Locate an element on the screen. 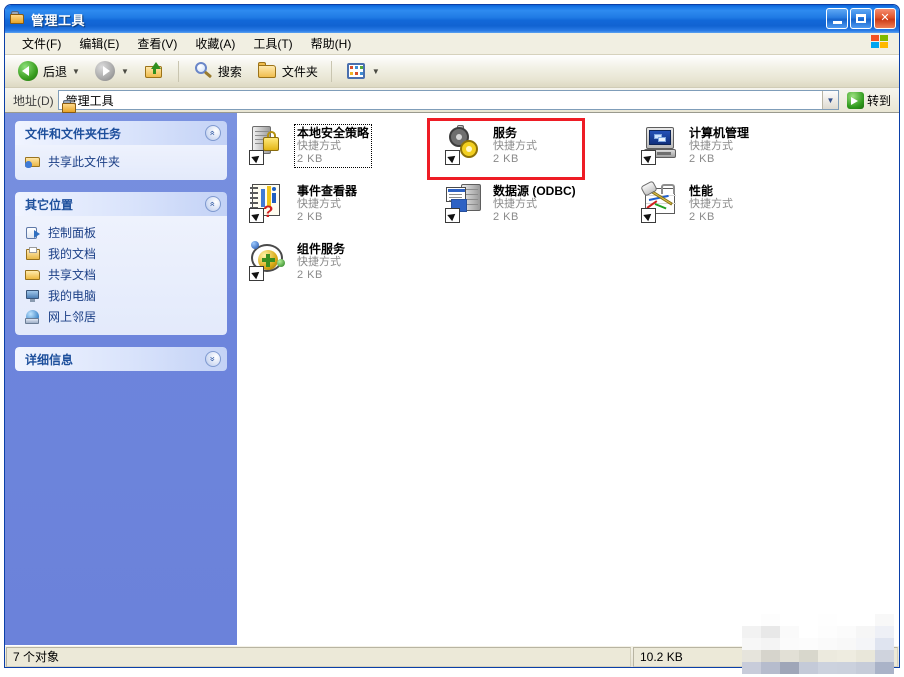  performance-icon is located at coordinates (660, 201).